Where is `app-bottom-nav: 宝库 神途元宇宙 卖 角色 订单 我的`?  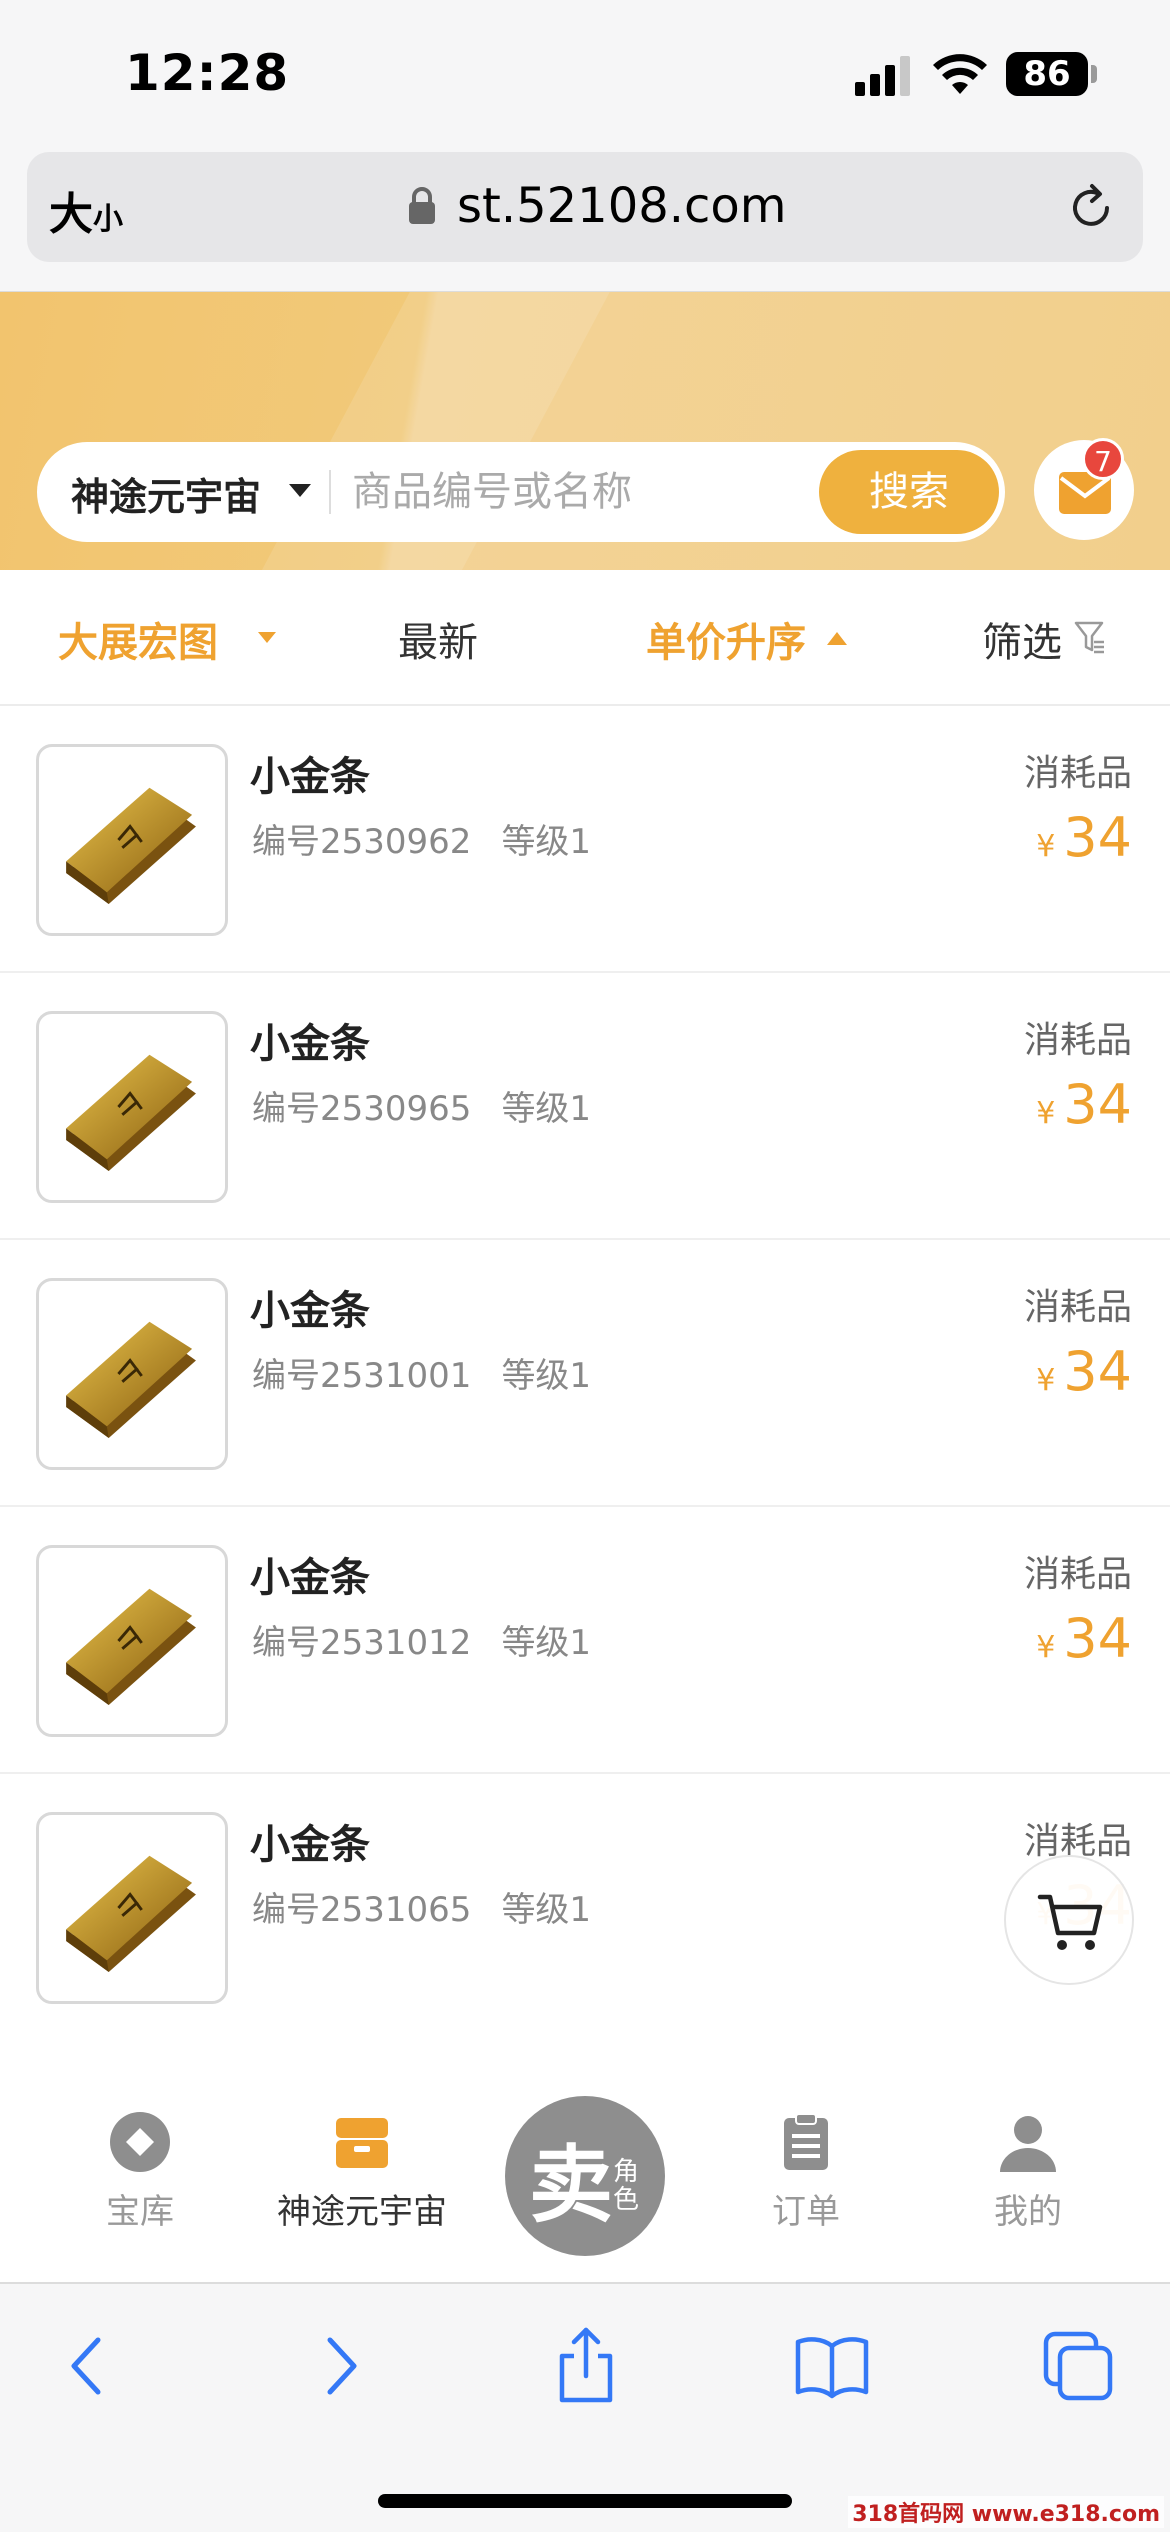 app-bottom-nav: 宝库 神途元宇宙 卖 角色 订单 我的 is located at coordinates (585, 2160).